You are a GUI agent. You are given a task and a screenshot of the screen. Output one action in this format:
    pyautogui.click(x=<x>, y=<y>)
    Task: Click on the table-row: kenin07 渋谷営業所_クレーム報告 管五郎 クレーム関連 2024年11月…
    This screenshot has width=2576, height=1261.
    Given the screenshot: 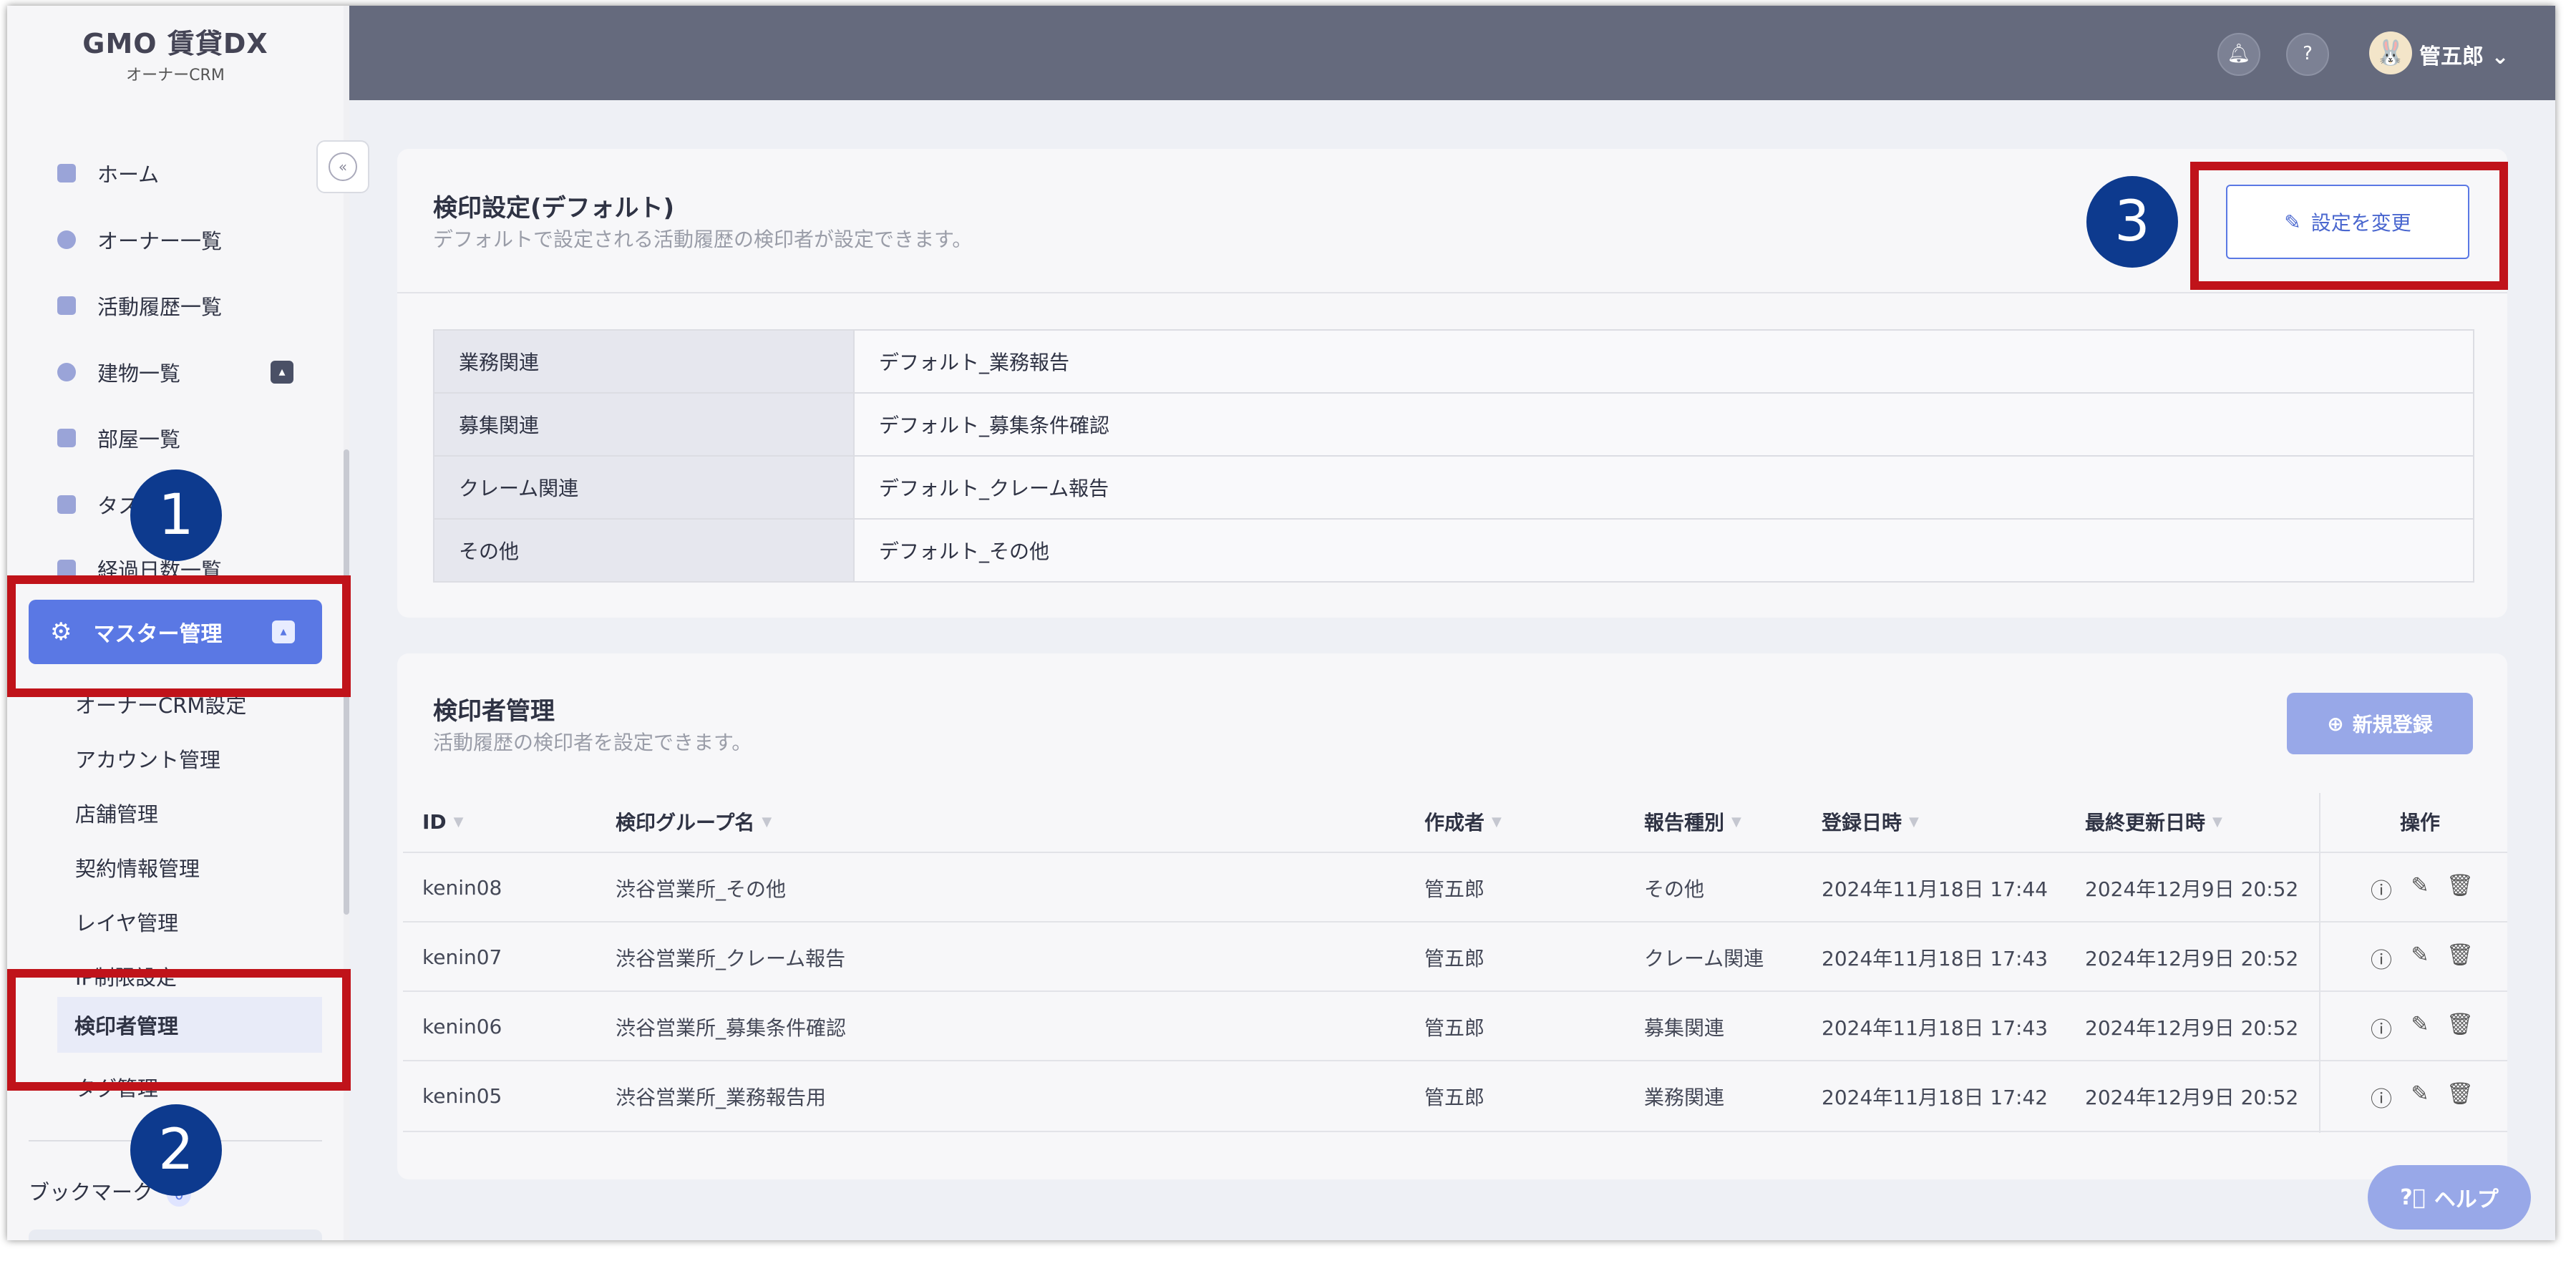 What is the action you would take?
    pyautogui.click(x=1455, y=956)
    